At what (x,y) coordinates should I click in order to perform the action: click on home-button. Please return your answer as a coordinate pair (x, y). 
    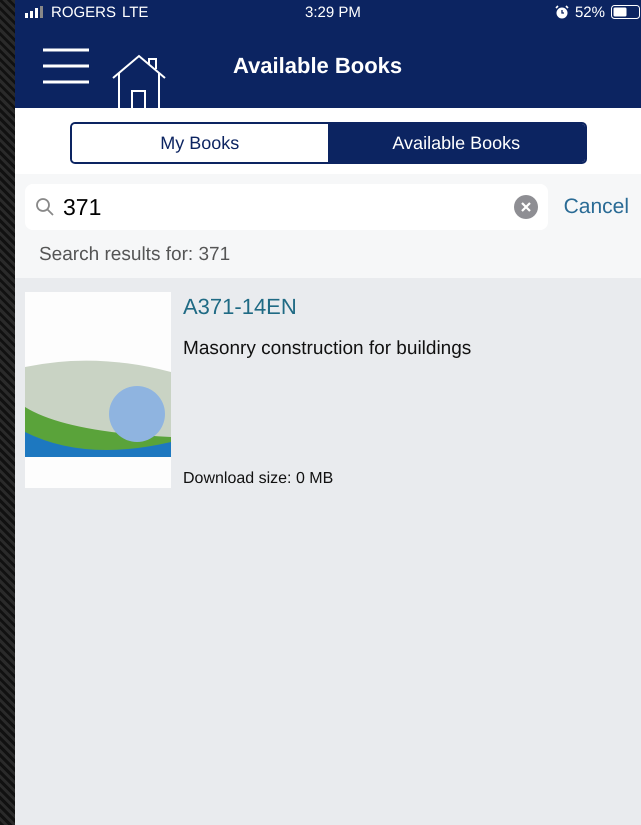
    Looking at the image, I should click on (139, 81).